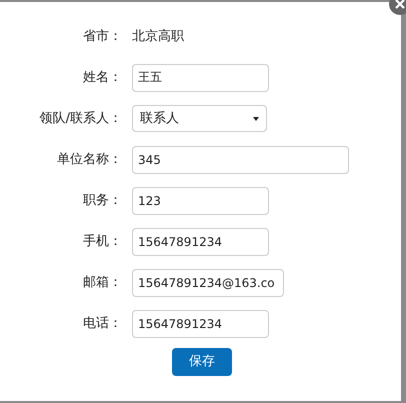  Describe the element at coordinates (400, 4) in the screenshot. I see `close-icon` at that location.